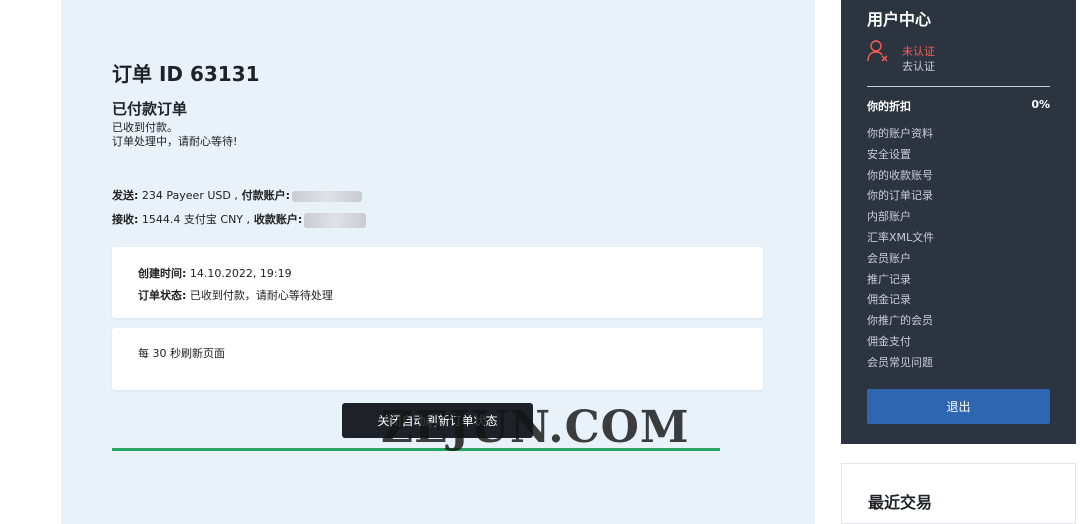  Describe the element at coordinates (889, 106) in the screenshot. I see `discount-label: 你的折扣` at that location.